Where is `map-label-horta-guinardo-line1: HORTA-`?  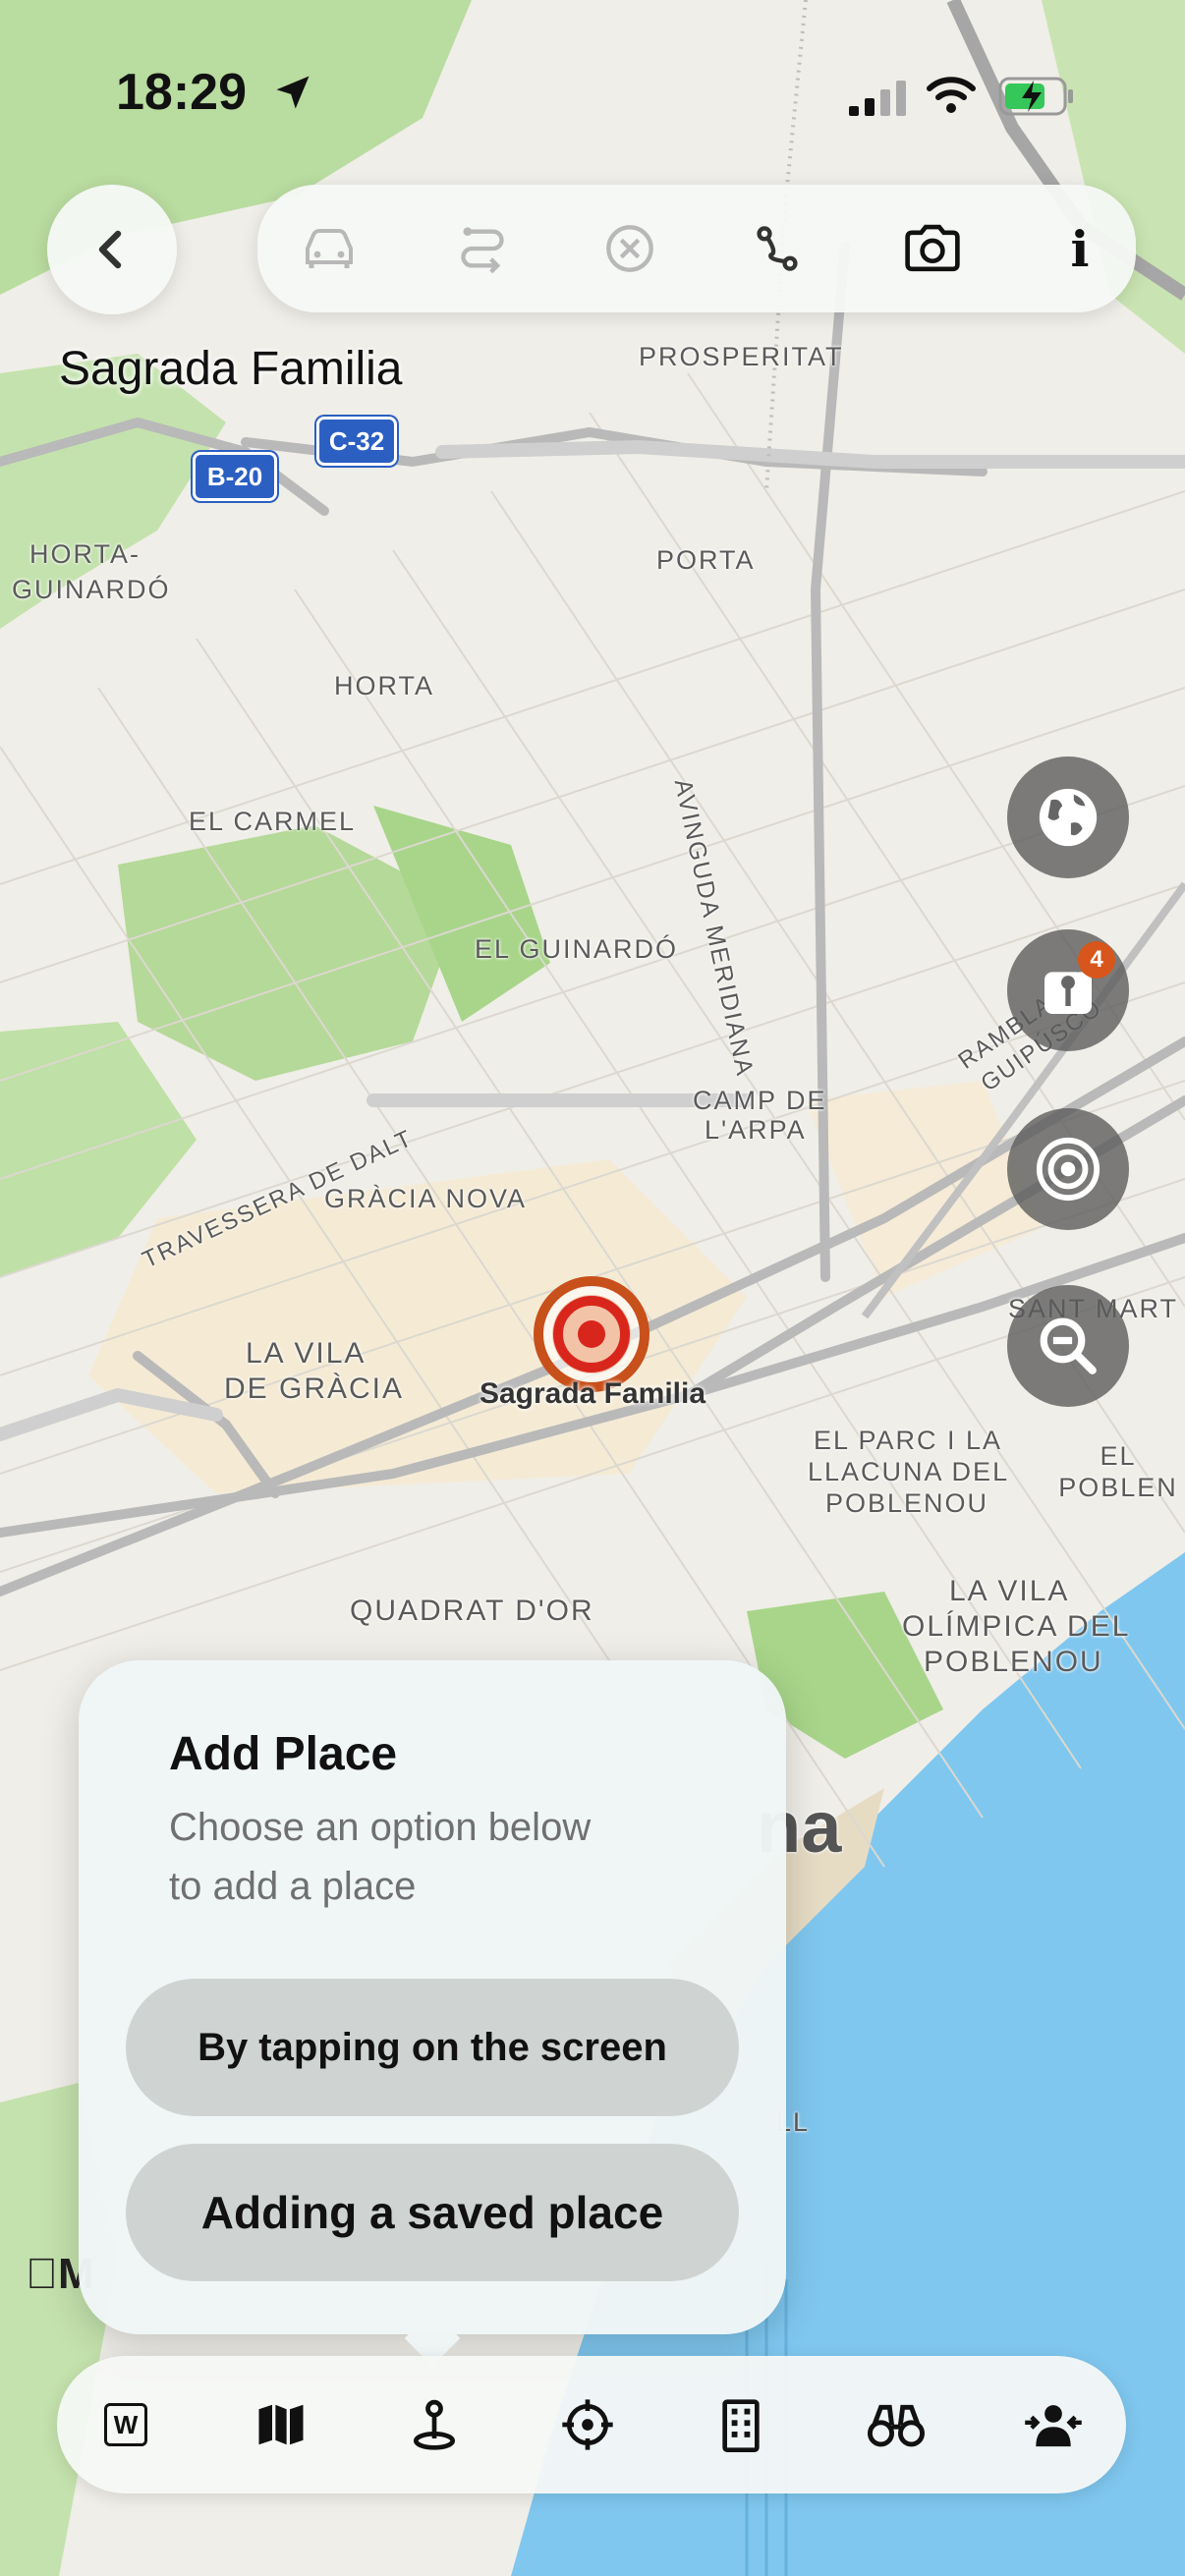
map-label-horta-guinardo-line1: HORTA- is located at coordinates (85, 554).